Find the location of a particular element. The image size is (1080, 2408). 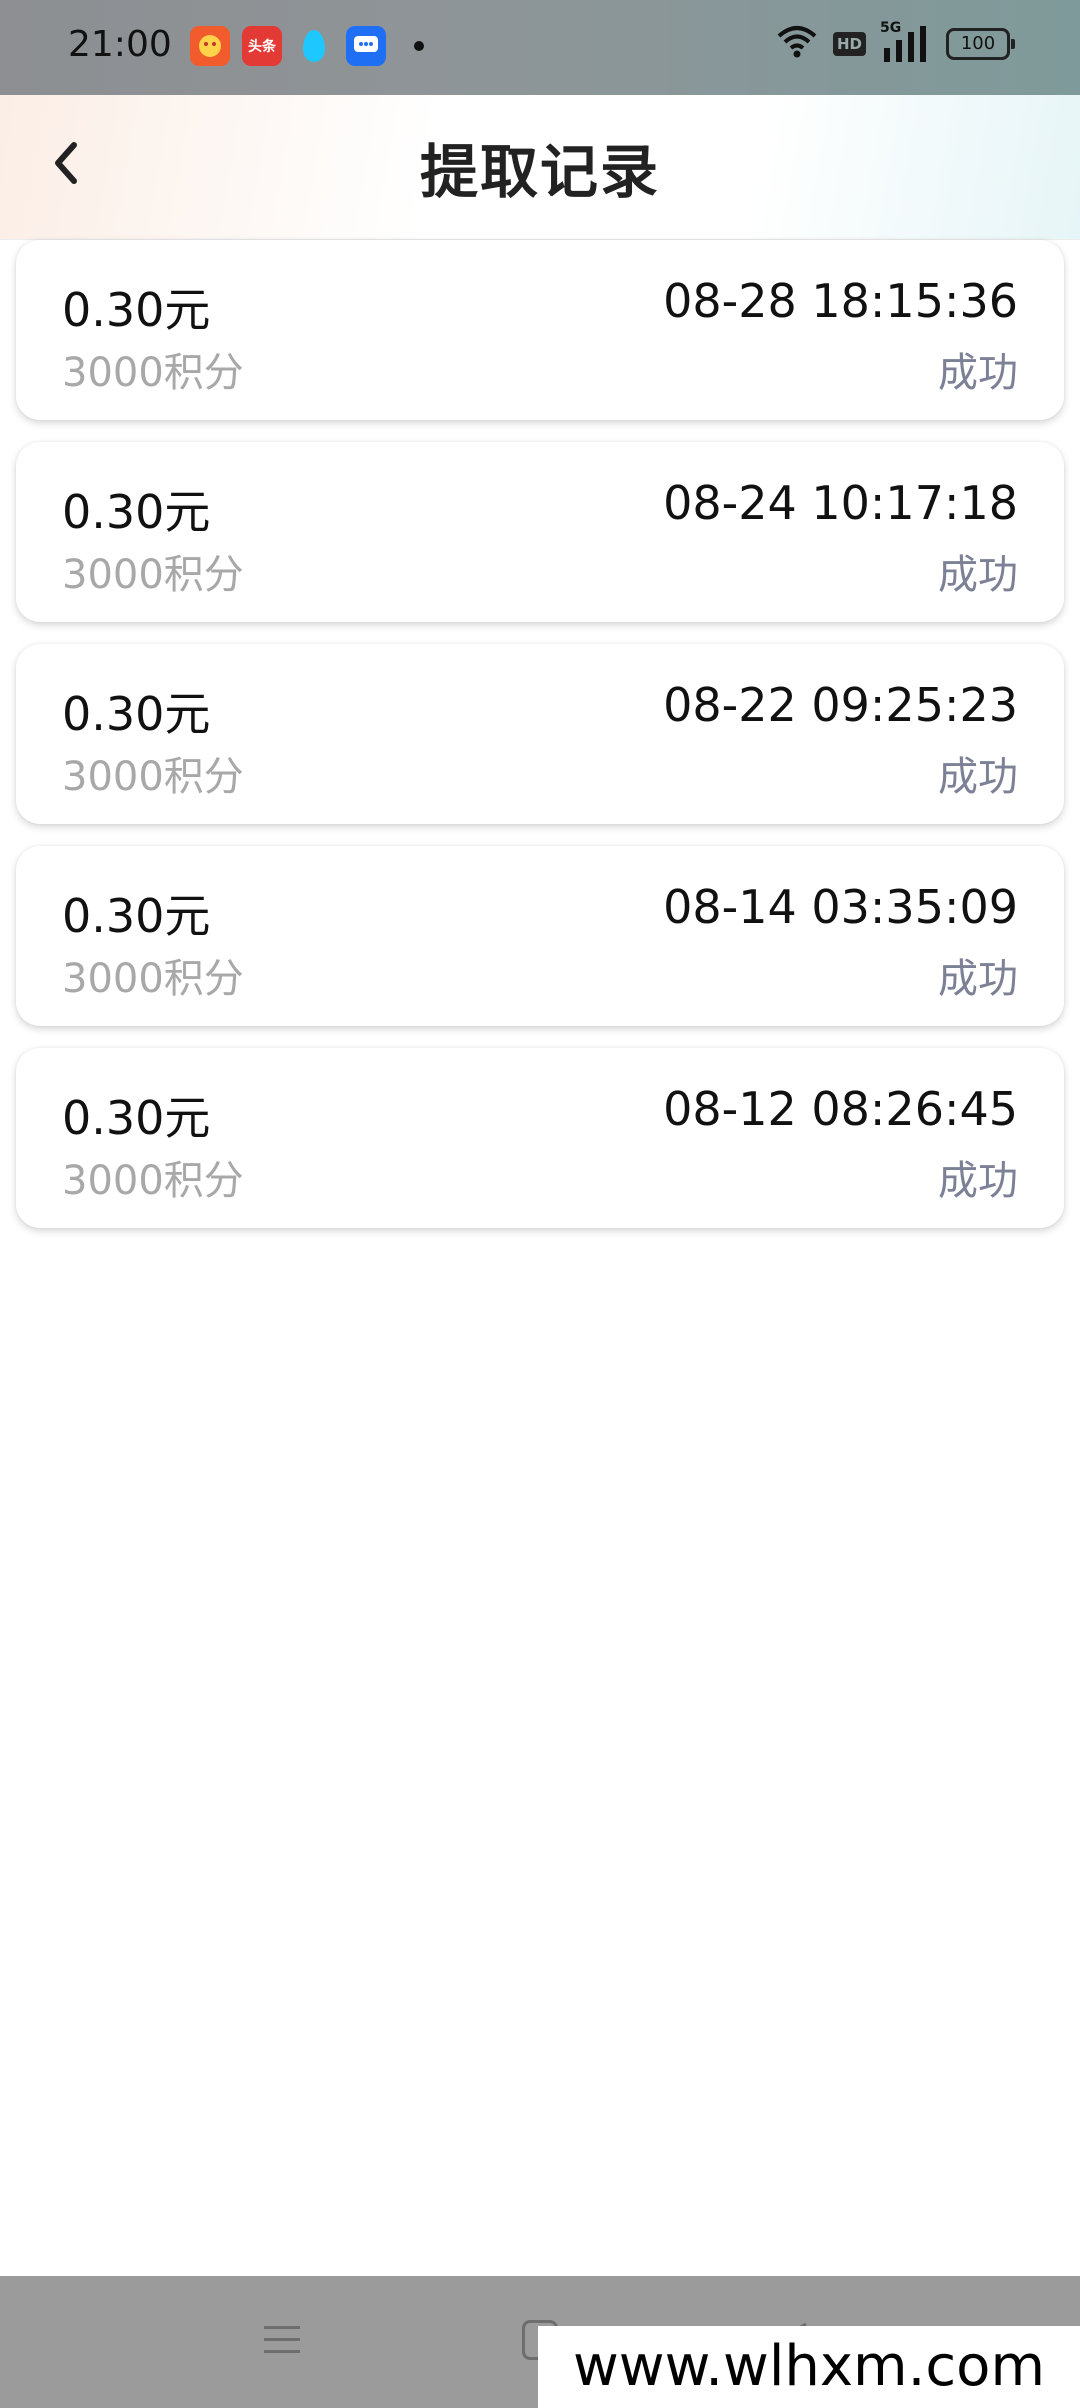

notification-icons: 头条 is located at coordinates (307, 46).